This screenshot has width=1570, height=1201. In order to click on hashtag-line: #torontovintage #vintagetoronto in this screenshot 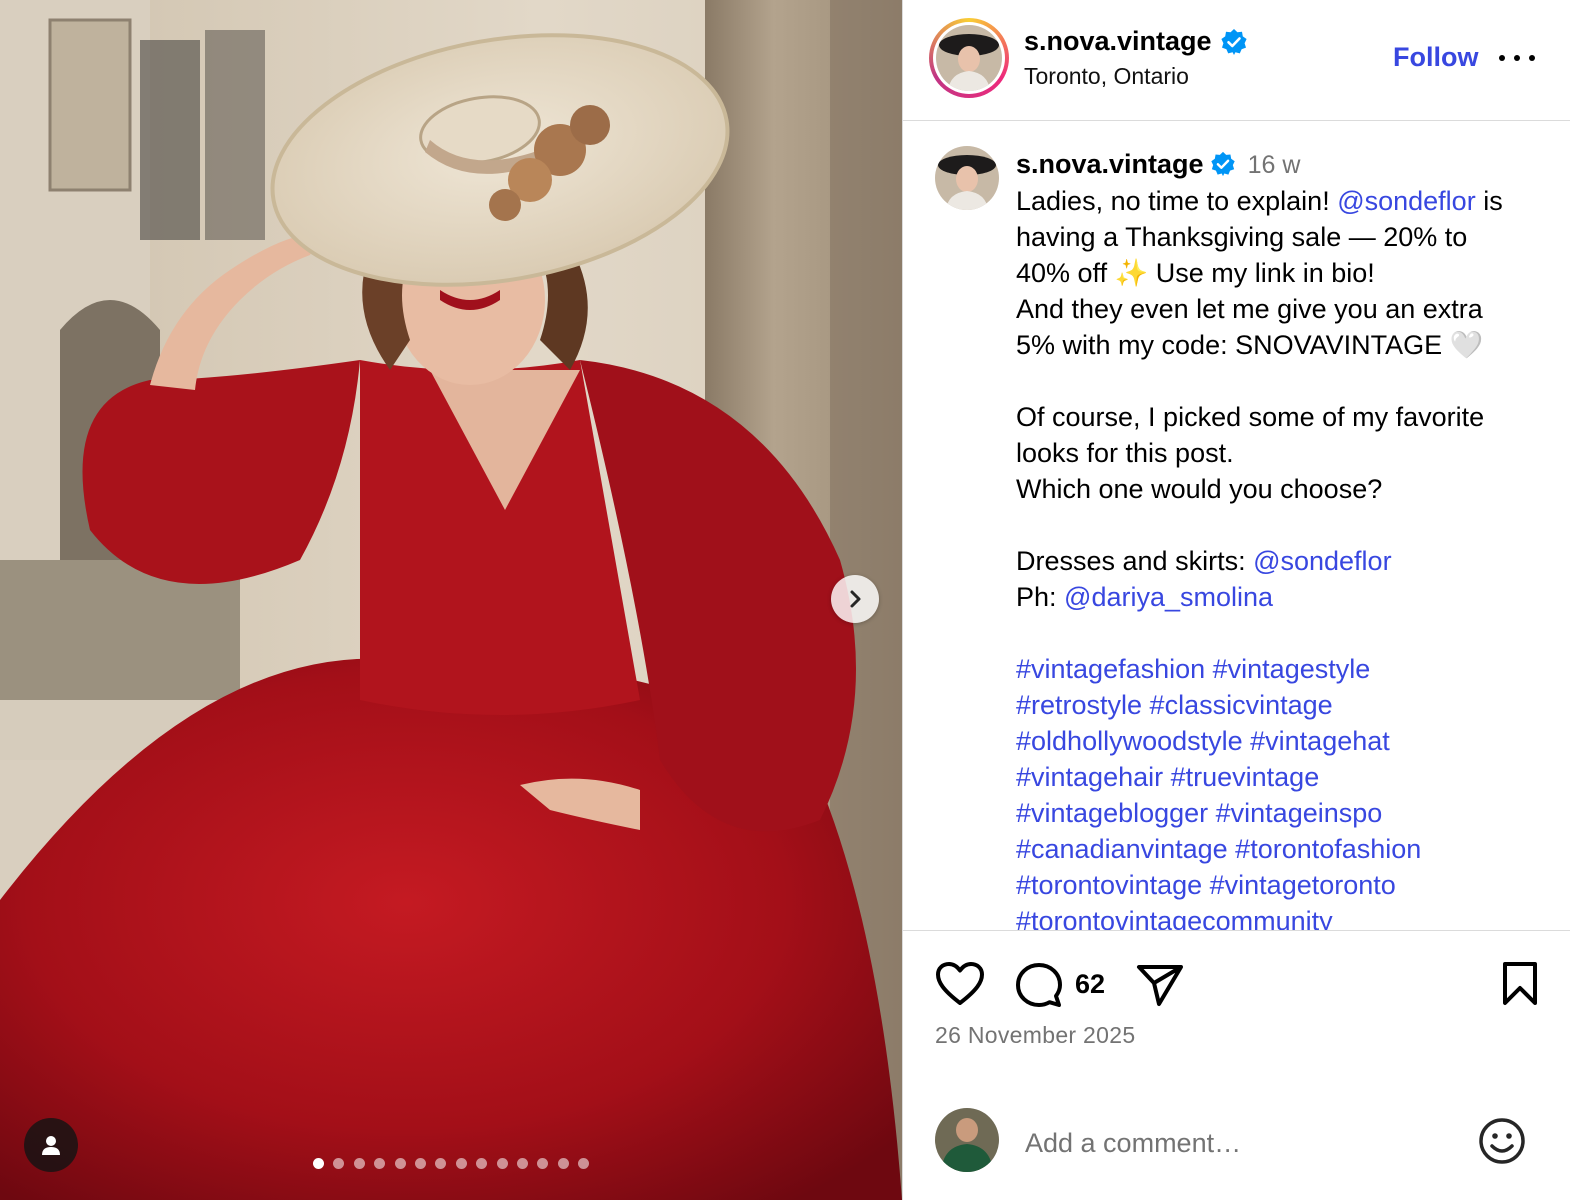, I will do `click(1281, 885)`.